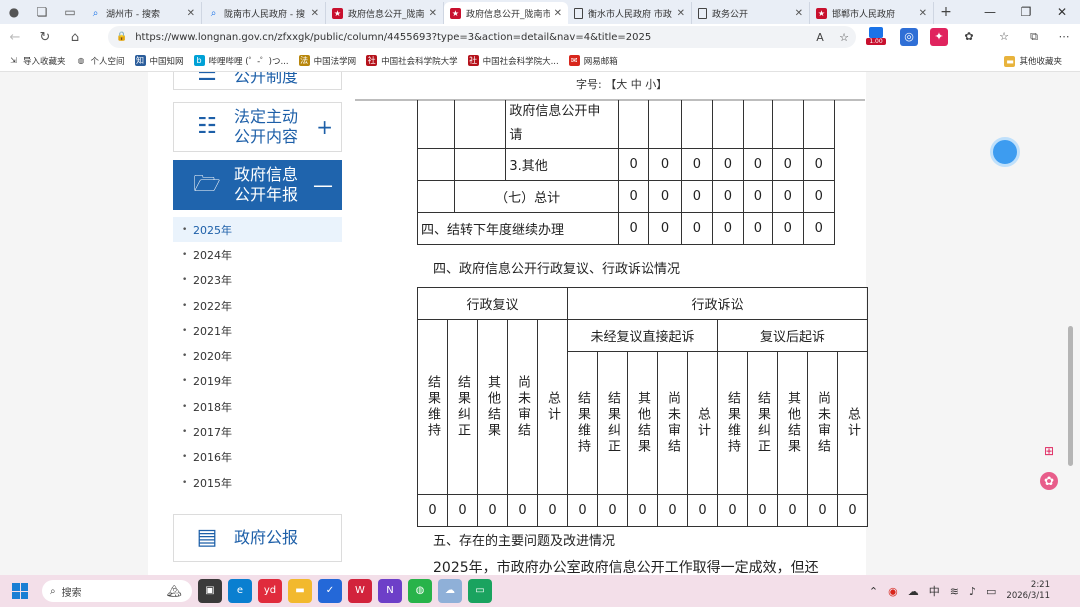  I want to click on favorites-icon: ☆, so click(1004, 37).